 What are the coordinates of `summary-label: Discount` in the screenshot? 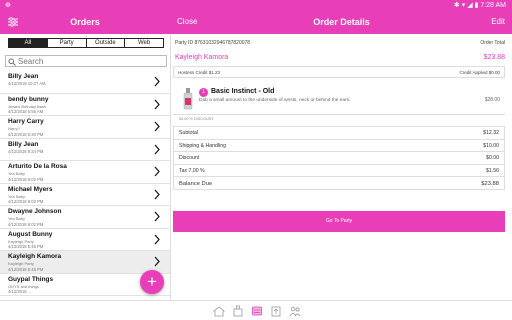 It's located at (189, 158).